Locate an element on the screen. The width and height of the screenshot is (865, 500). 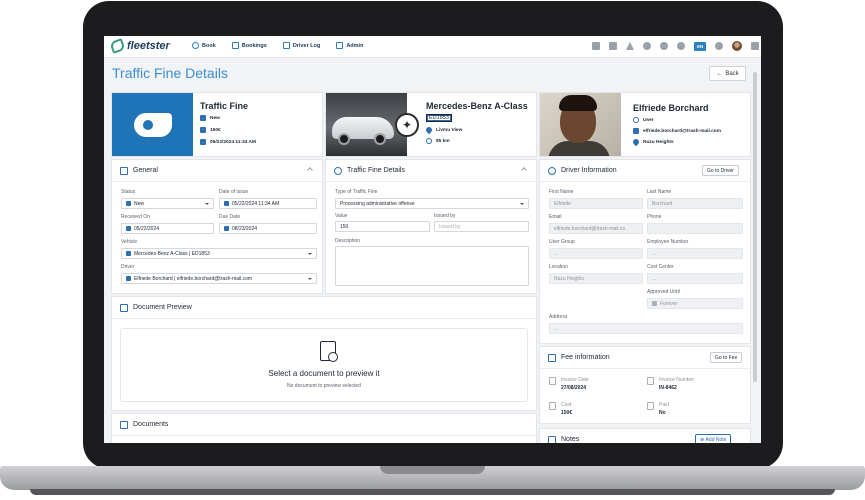
last-name-label: Last Name is located at coordinates (659, 192).